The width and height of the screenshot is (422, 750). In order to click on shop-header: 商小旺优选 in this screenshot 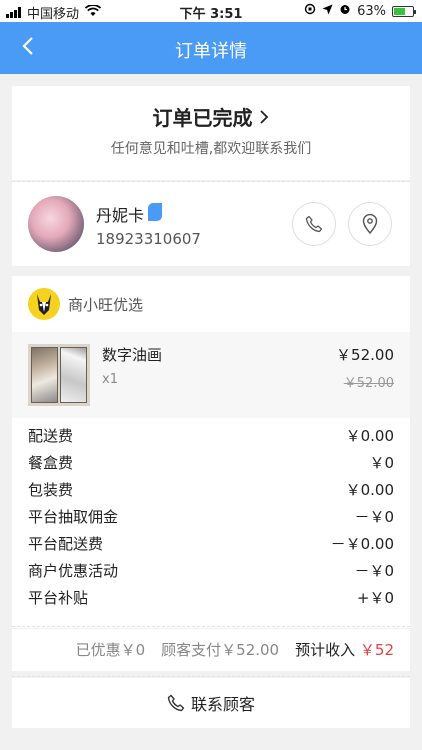, I will do `click(211, 304)`.